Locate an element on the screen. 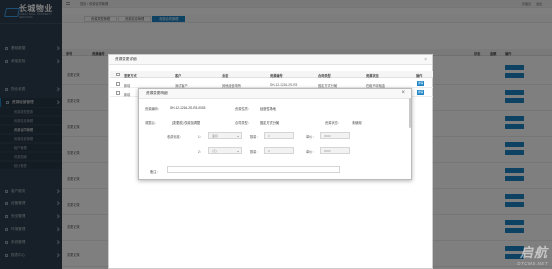  column-header: 资源状态 is located at coordinates (372, 76).